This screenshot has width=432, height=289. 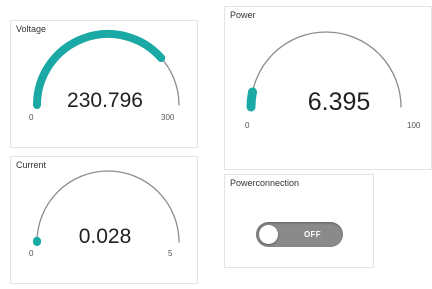 I want to click on power-min-label: 0, so click(x=247, y=125).